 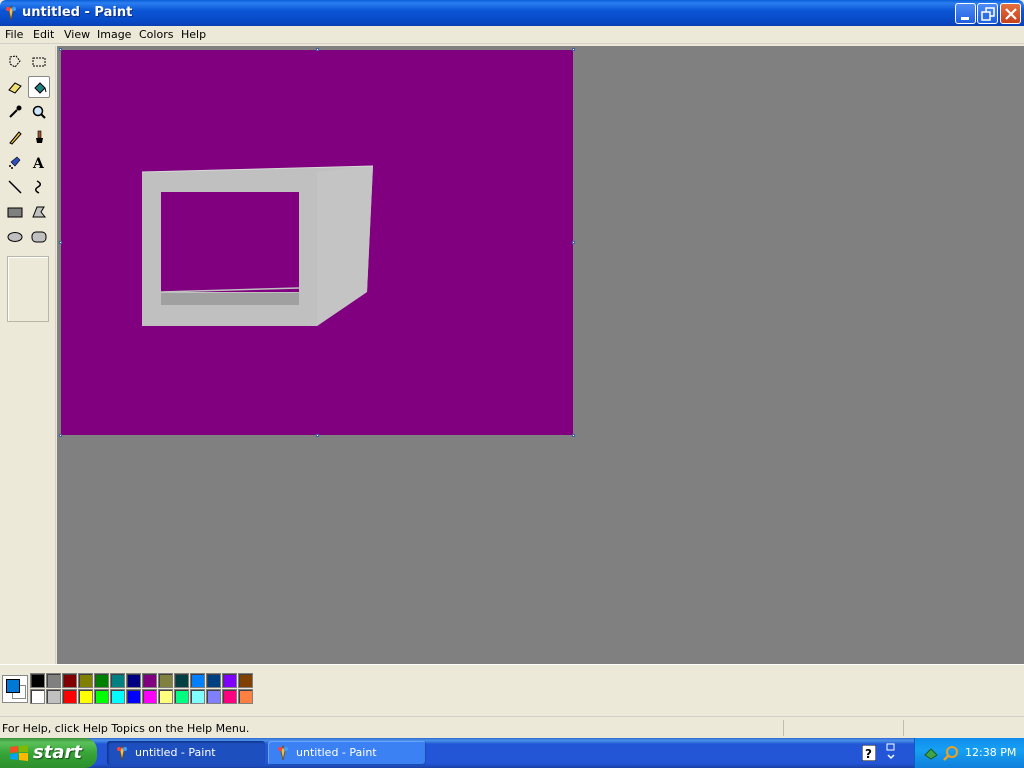 What do you see at coordinates (28, 289) in the screenshot?
I see `tool-options-box` at bounding box center [28, 289].